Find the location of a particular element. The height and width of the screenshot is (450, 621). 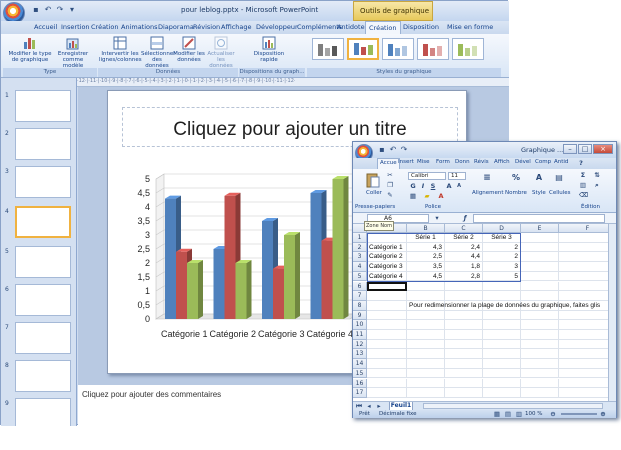

name-box-dropdown-icon: ▾ is located at coordinates (437, 218).